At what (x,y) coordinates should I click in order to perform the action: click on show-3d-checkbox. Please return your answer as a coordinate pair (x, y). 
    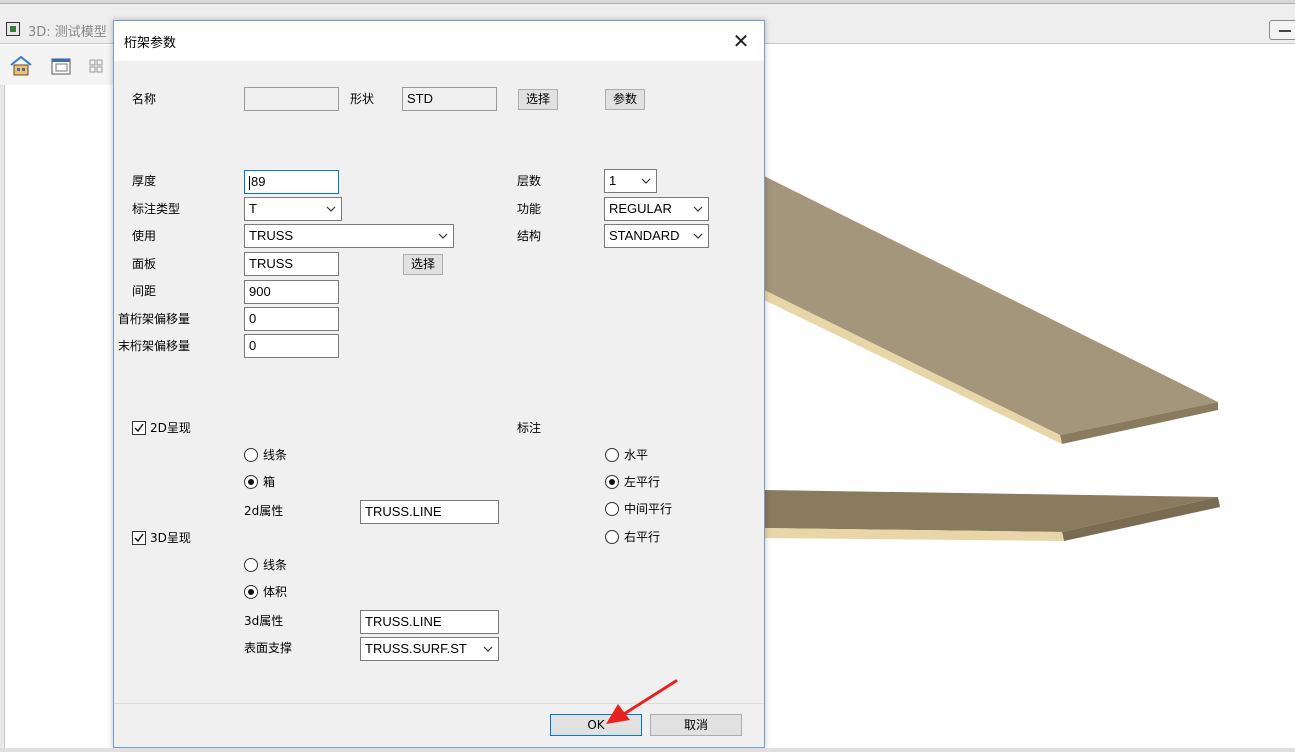
    Looking at the image, I should click on (139, 538).